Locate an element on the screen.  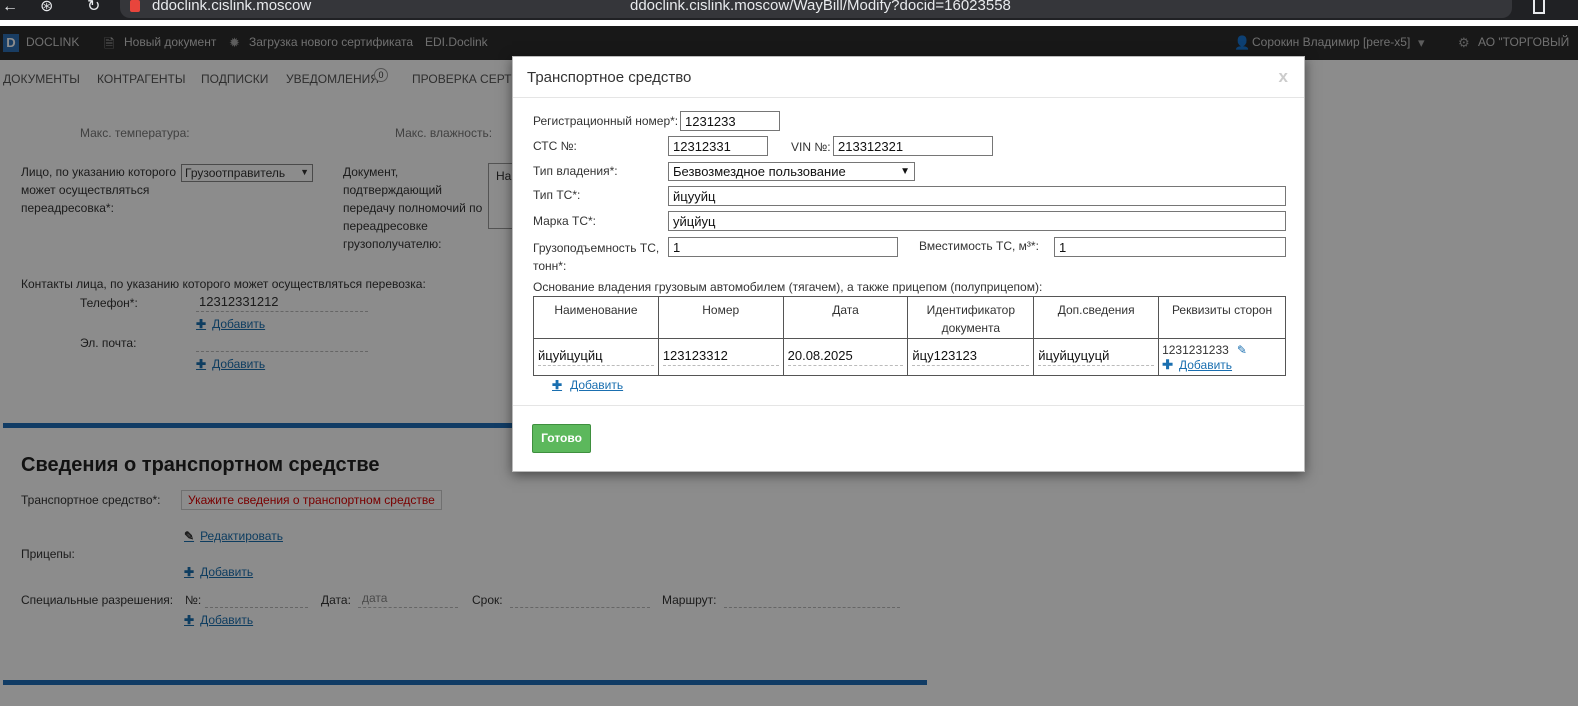
done-button: Готово is located at coordinates (561, 438).